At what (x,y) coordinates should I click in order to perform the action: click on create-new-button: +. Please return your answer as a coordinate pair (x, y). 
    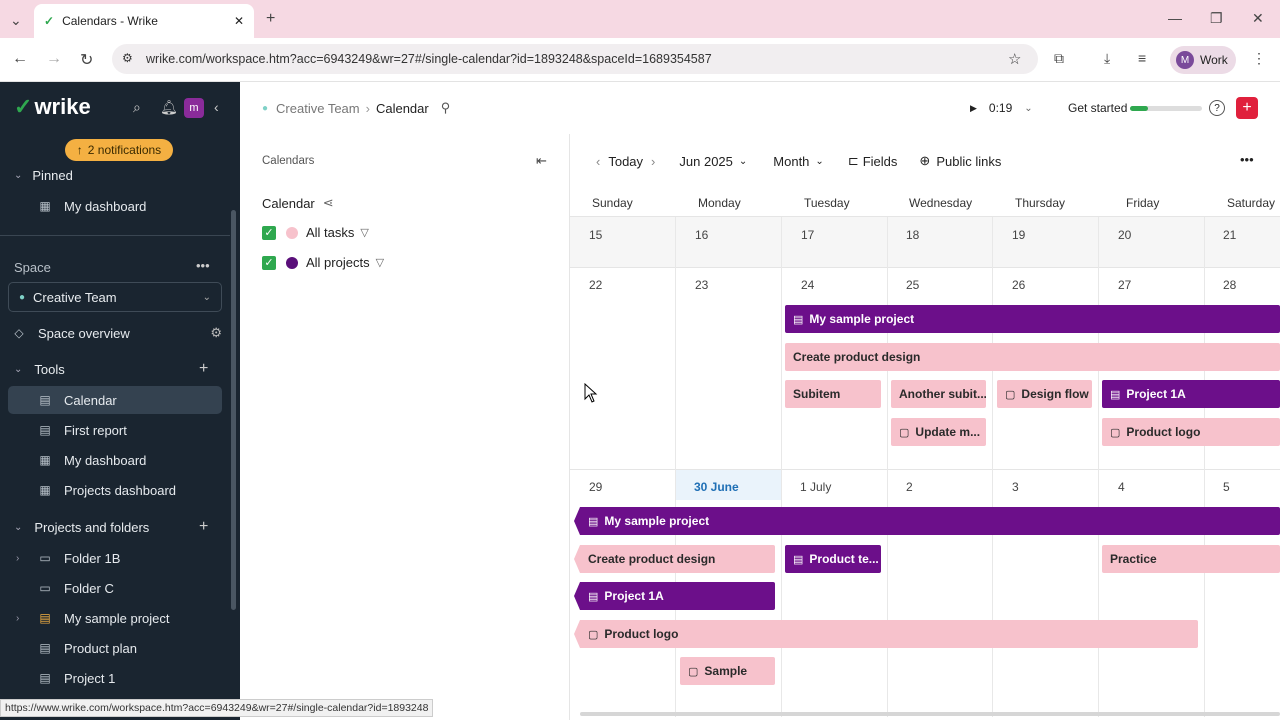
    Looking at the image, I should click on (1247, 108).